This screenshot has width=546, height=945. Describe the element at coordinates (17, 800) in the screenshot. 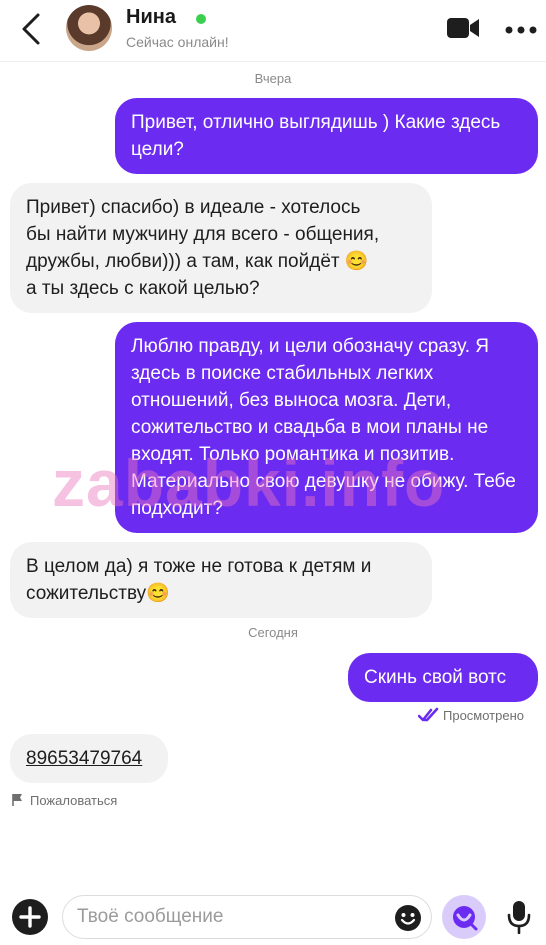

I see `flag-icon` at that location.